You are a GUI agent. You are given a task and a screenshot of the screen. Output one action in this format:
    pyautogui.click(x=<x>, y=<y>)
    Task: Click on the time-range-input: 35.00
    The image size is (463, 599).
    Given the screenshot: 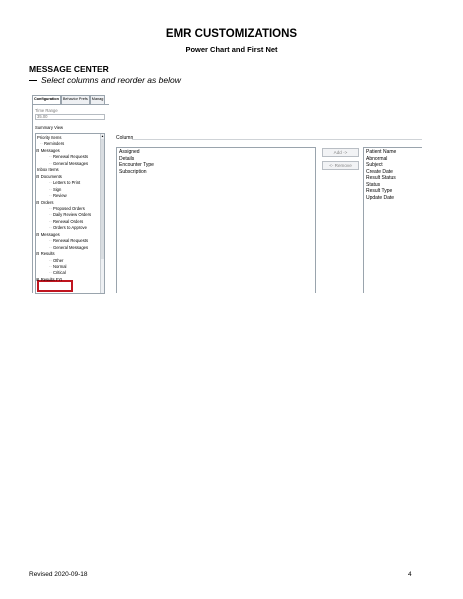 What is the action you would take?
    pyautogui.click(x=70, y=117)
    